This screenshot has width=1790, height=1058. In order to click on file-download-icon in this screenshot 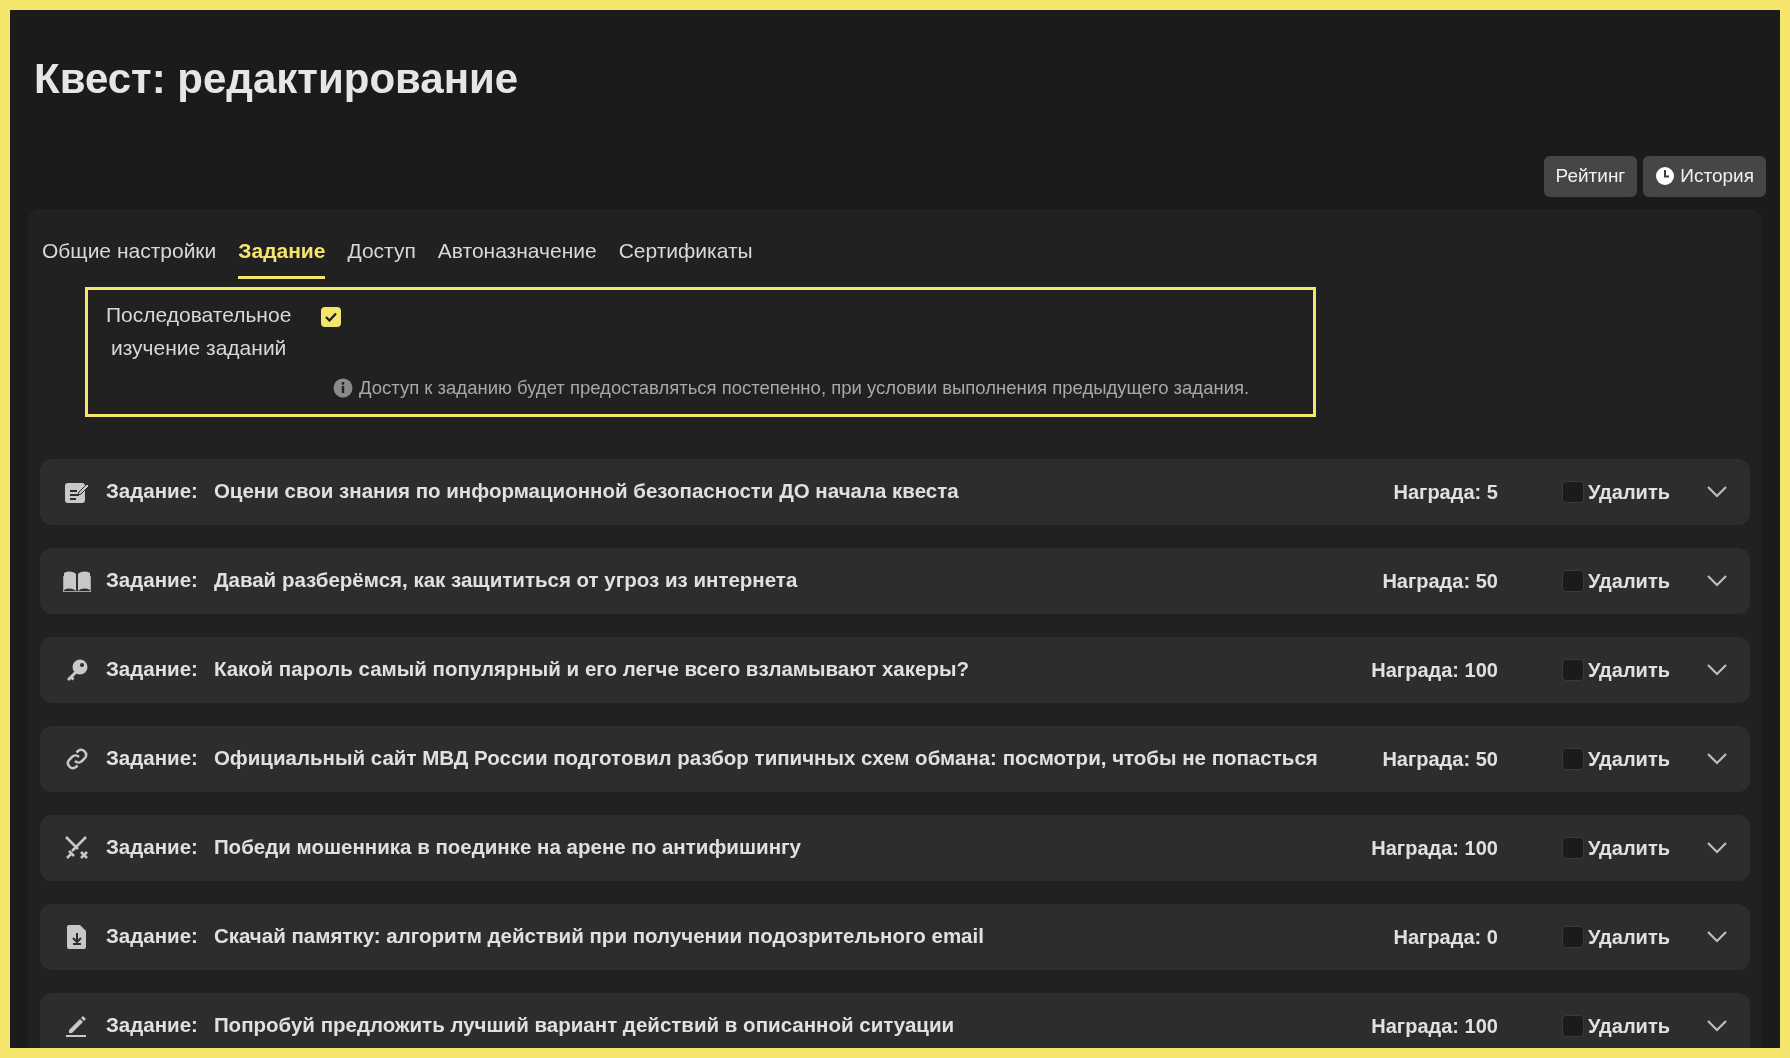, I will do `click(77, 936)`.